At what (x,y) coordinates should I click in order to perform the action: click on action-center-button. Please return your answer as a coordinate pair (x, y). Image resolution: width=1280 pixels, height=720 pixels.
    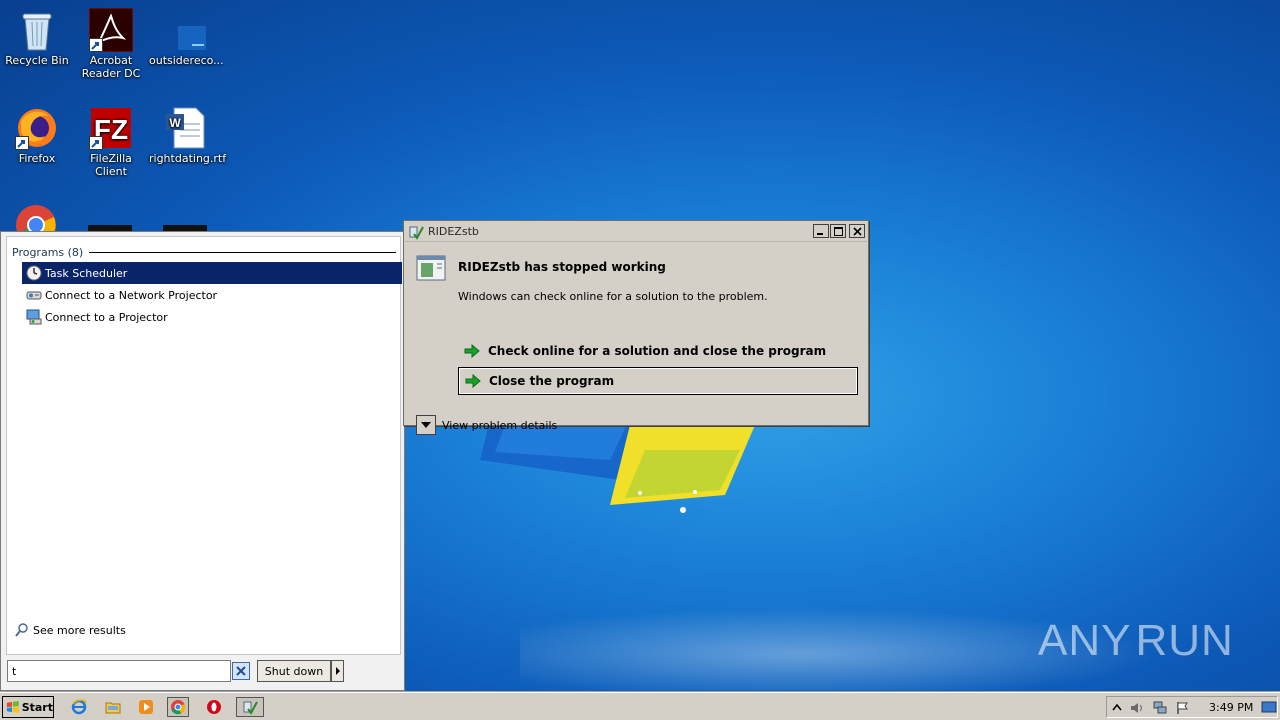
    Looking at the image, I should click on (1183, 708).